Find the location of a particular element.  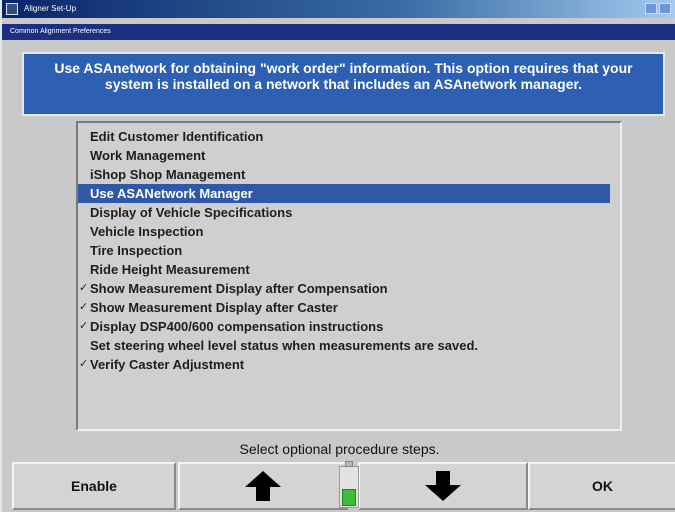

list-item: ✓ Verify Caster Adjustment is located at coordinates (349, 364).